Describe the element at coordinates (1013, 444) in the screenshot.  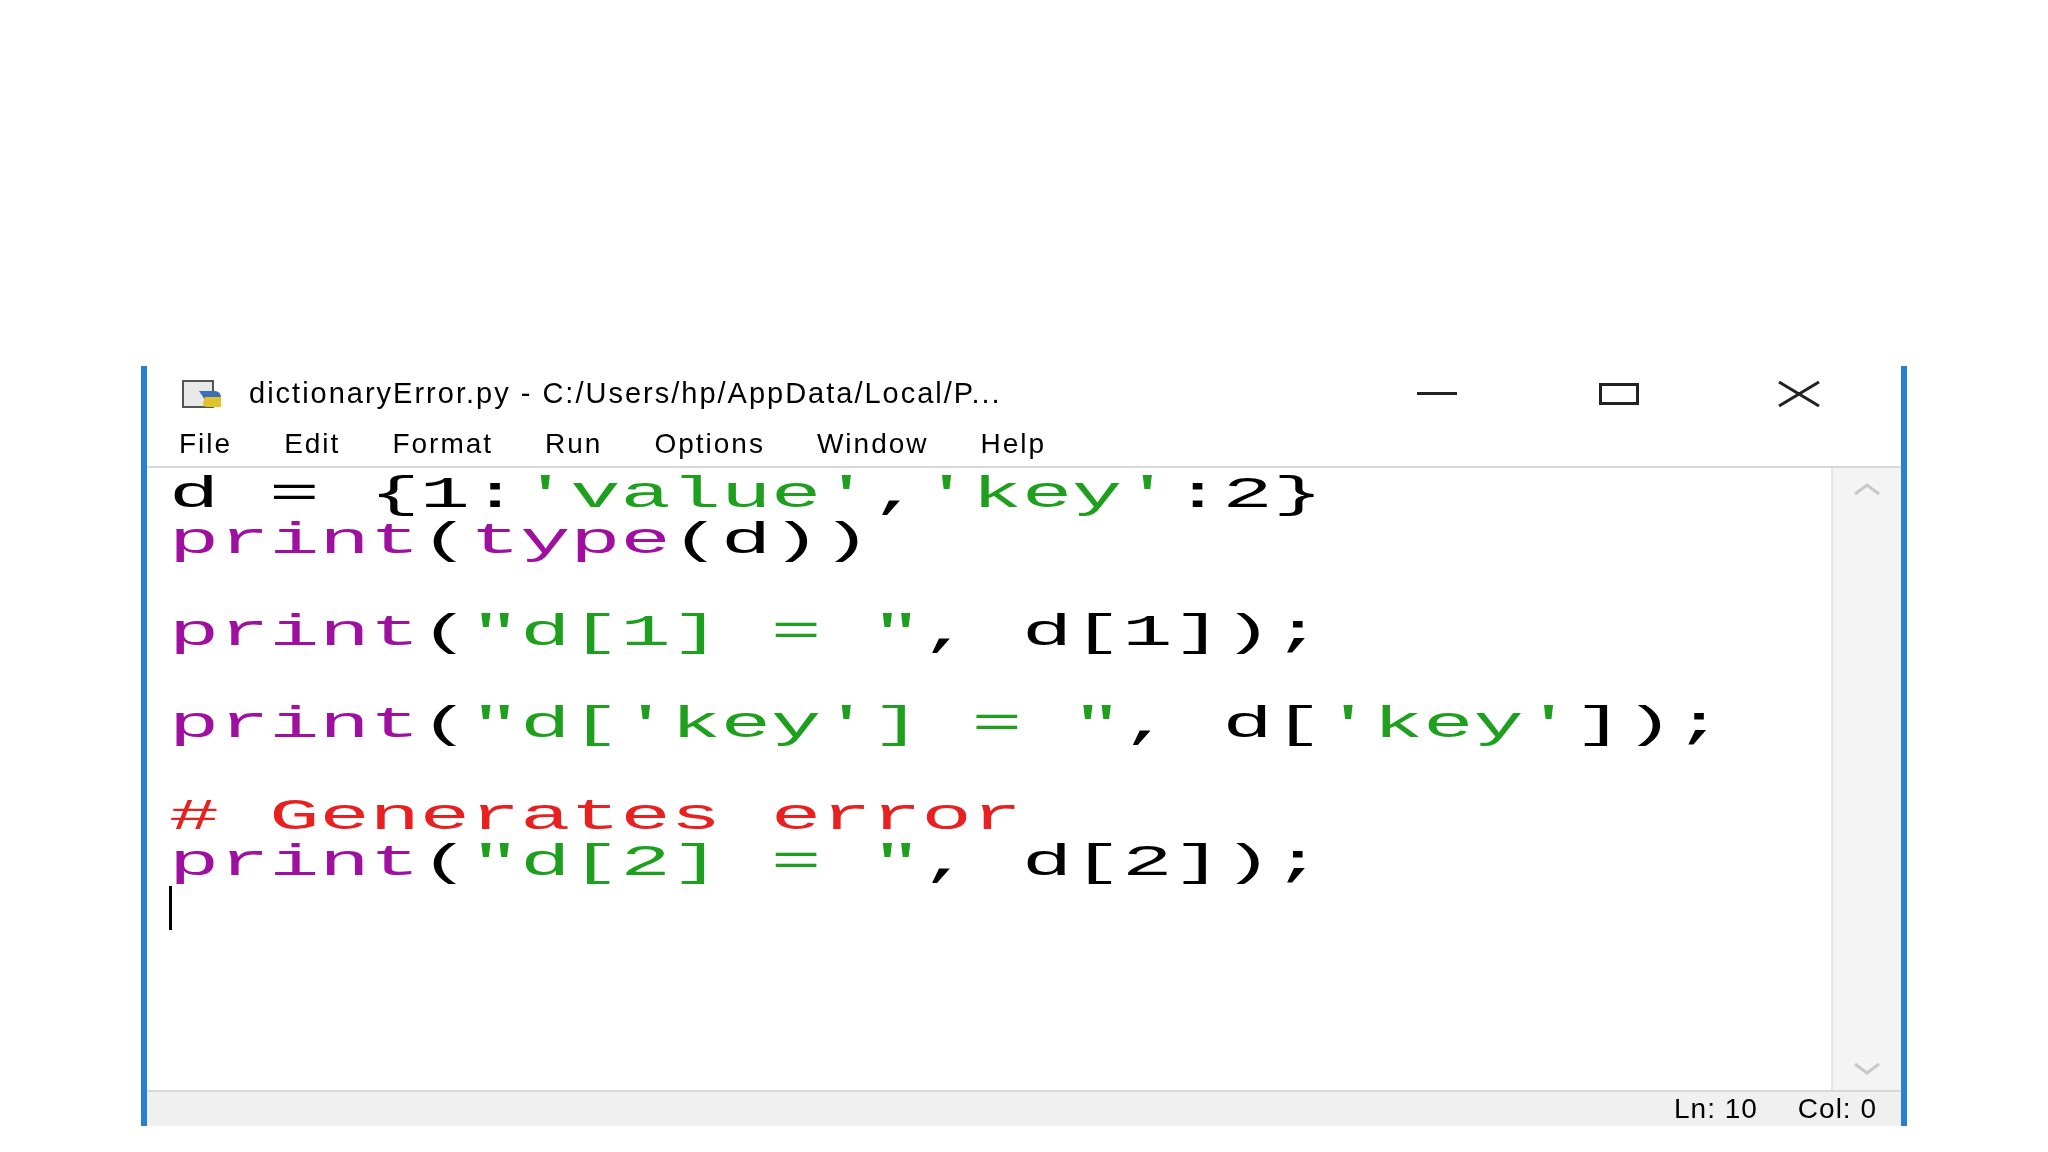
I see `menu-item: Help` at that location.